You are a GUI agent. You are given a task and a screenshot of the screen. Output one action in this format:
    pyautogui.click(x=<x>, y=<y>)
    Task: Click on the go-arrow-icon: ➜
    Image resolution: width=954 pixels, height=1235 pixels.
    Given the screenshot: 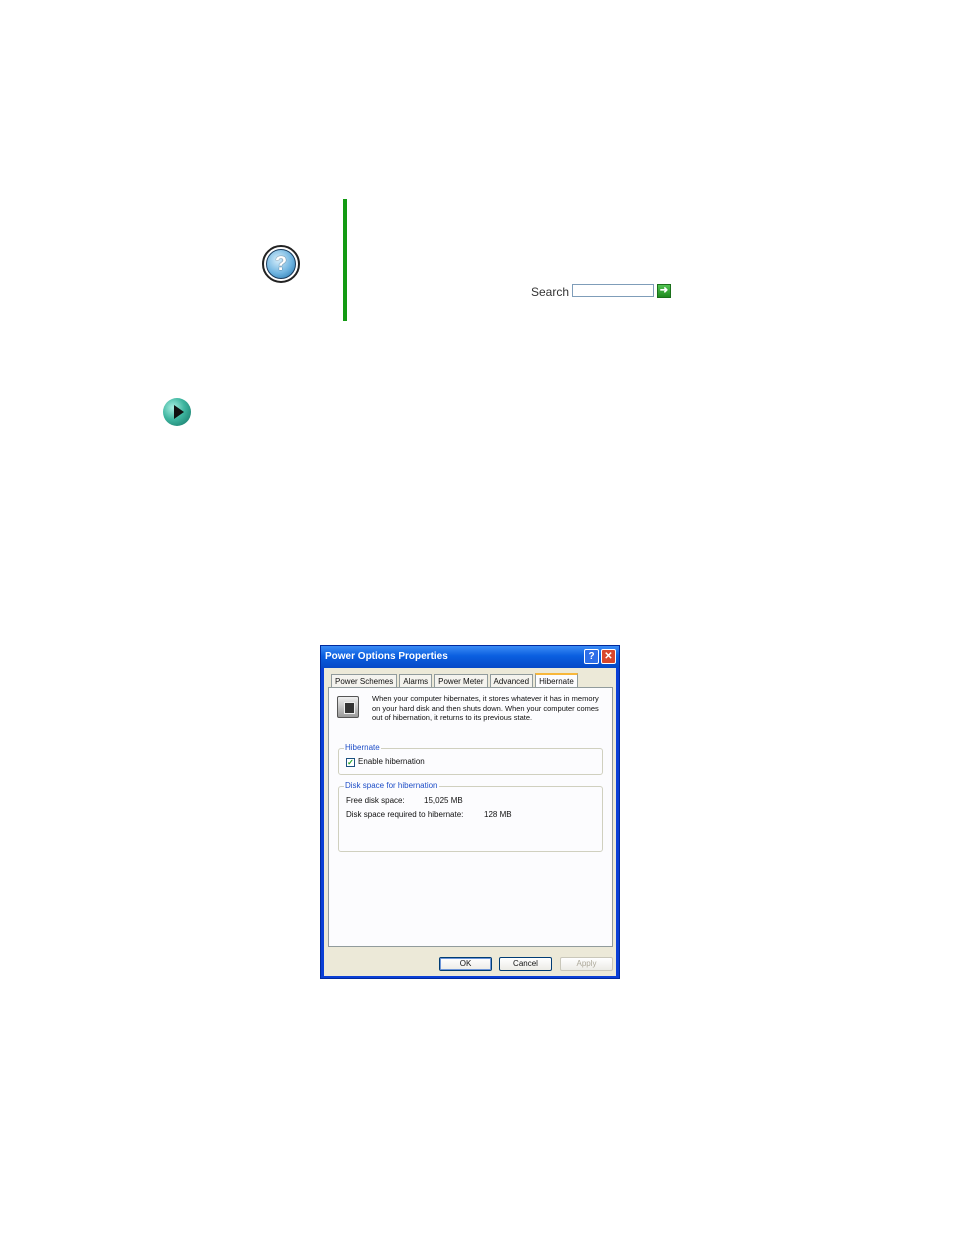 What is the action you would take?
    pyautogui.click(x=664, y=291)
    